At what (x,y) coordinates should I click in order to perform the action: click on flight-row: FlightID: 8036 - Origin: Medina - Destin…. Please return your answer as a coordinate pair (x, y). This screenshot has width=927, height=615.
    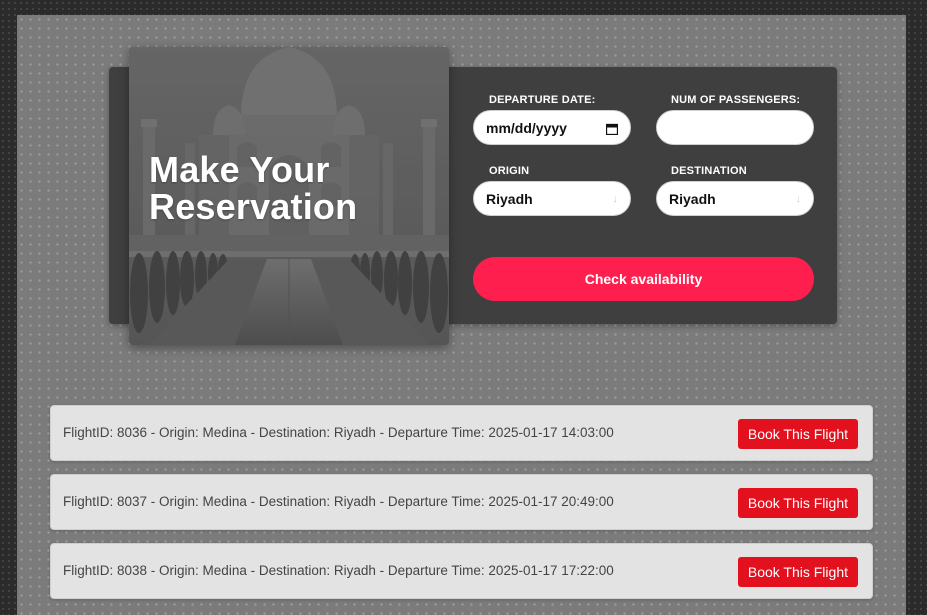
    Looking at the image, I should click on (461, 433).